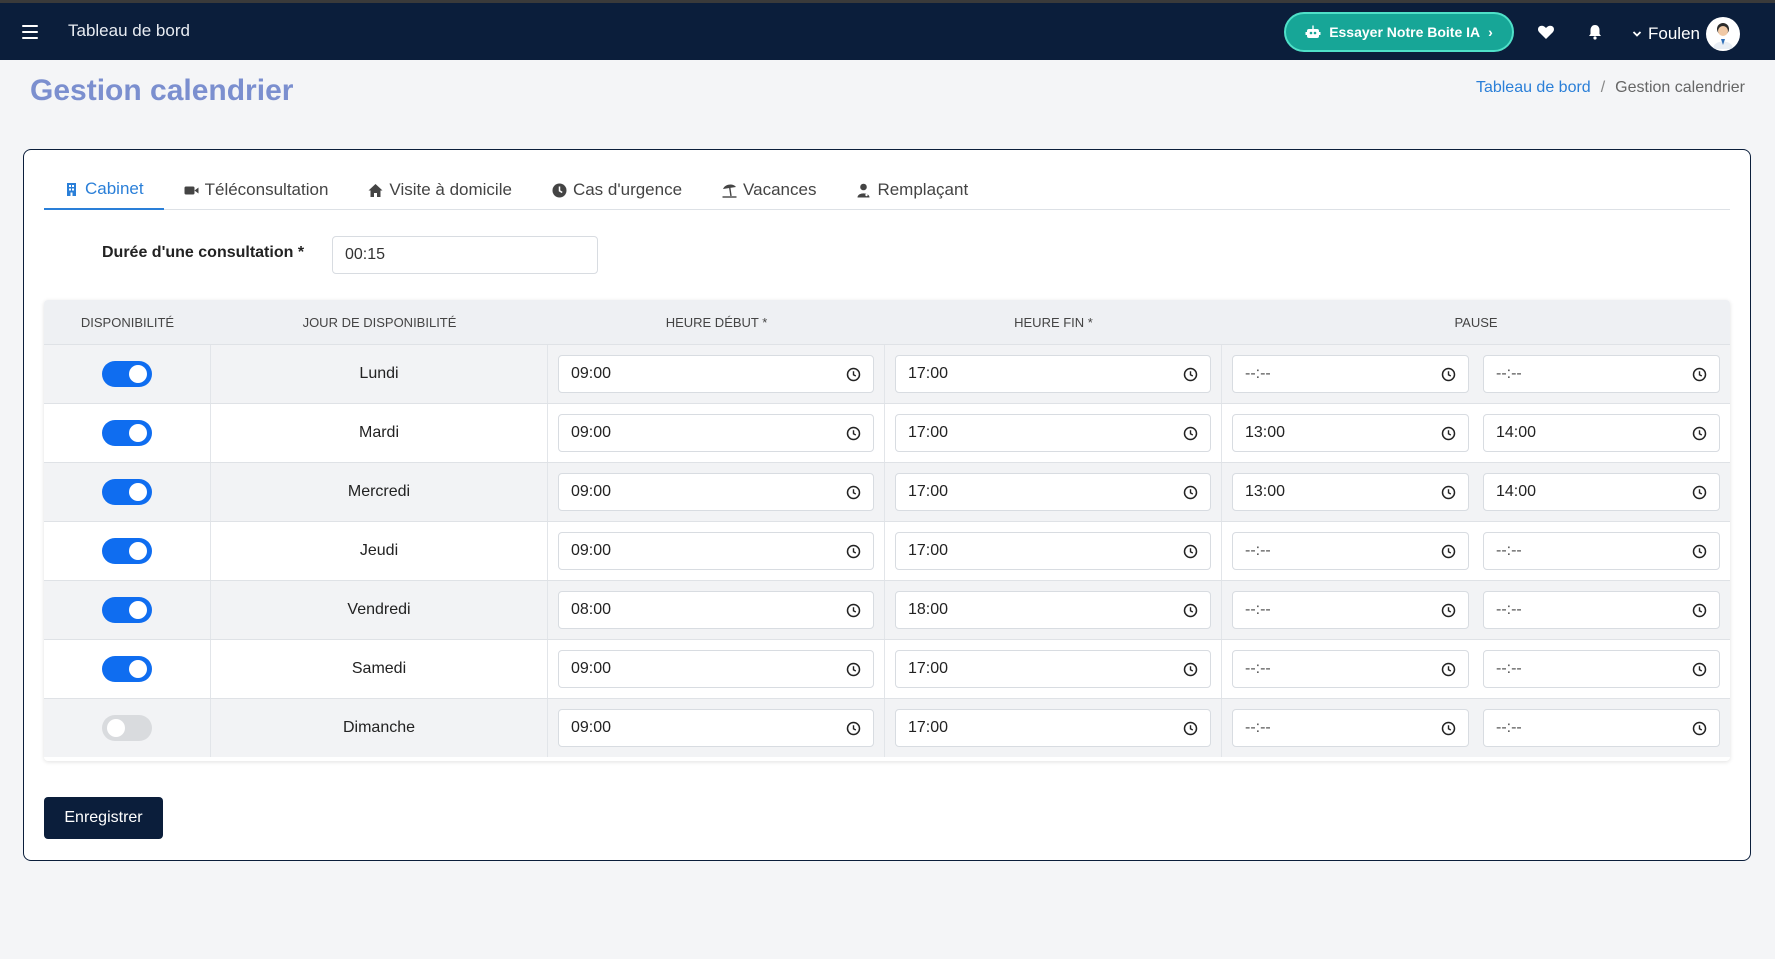 This screenshot has height=959, width=1775. Describe the element at coordinates (103, 818) in the screenshot. I see `save-button: Enregistrer` at that location.